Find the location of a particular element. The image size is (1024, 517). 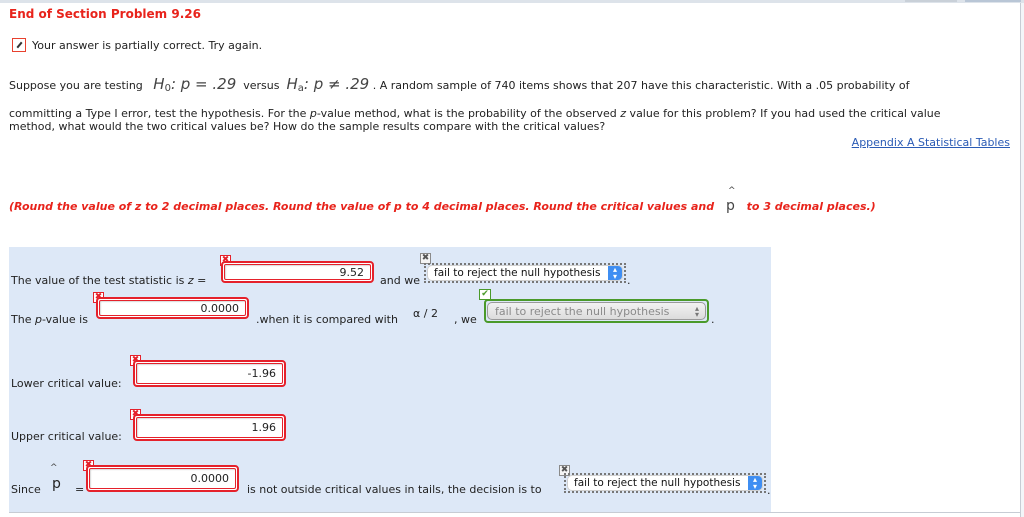

upper-critical-field is located at coordinates (209, 427).